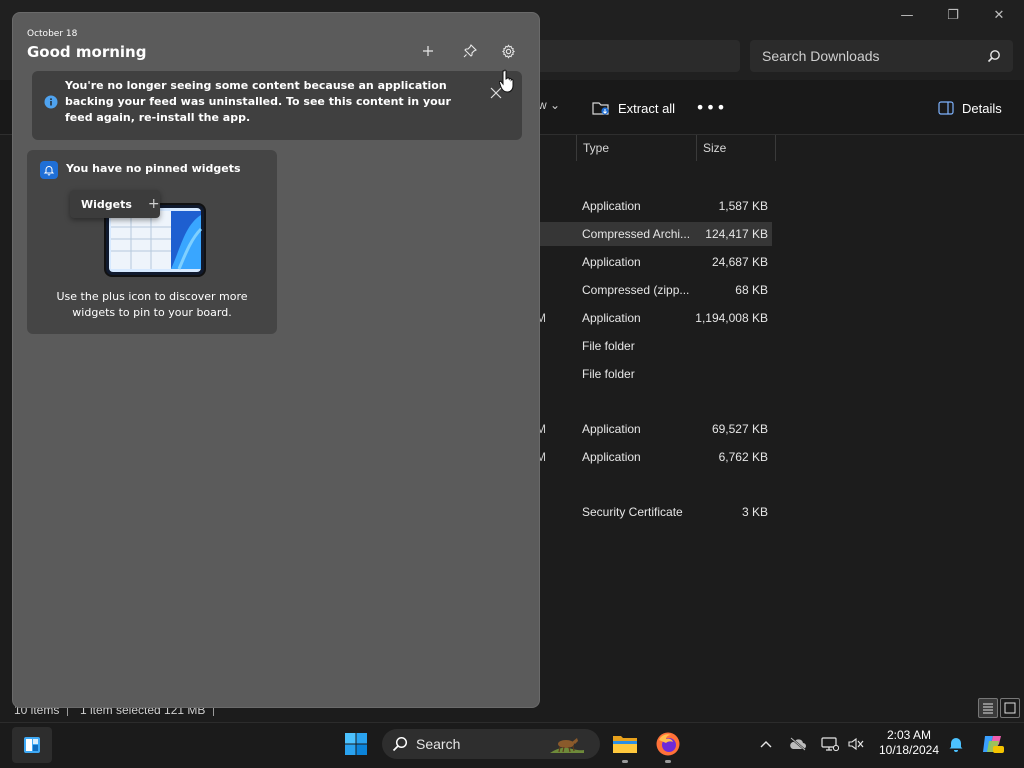  What do you see at coordinates (52, 34) in the screenshot?
I see `board-date: October 18` at bounding box center [52, 34].